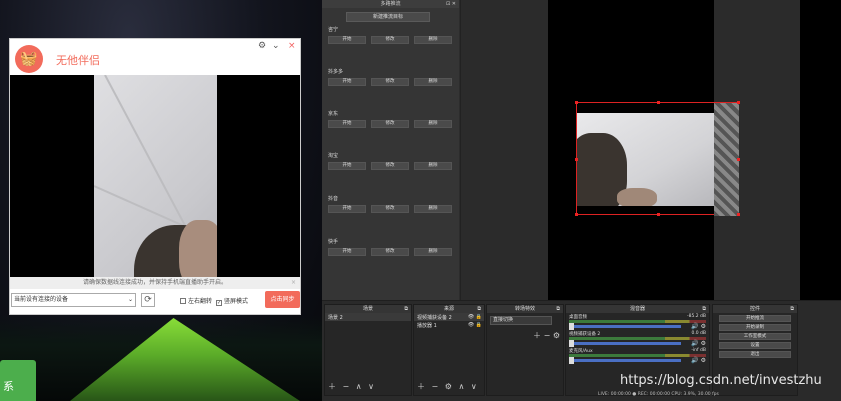  I want to click on mixer-channel: 视频捕获设备 2 0.0 dB 🔊 ⚙, so click(637, 339).